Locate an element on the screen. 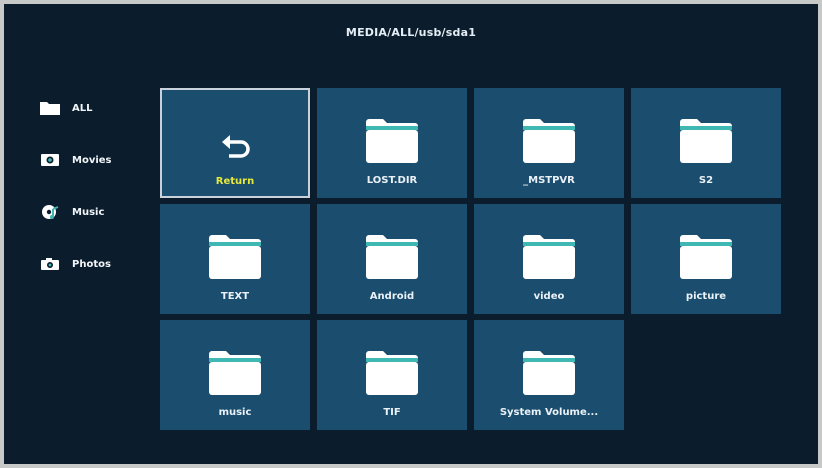  tile-label: TIF is located at coordinates (392, 412).